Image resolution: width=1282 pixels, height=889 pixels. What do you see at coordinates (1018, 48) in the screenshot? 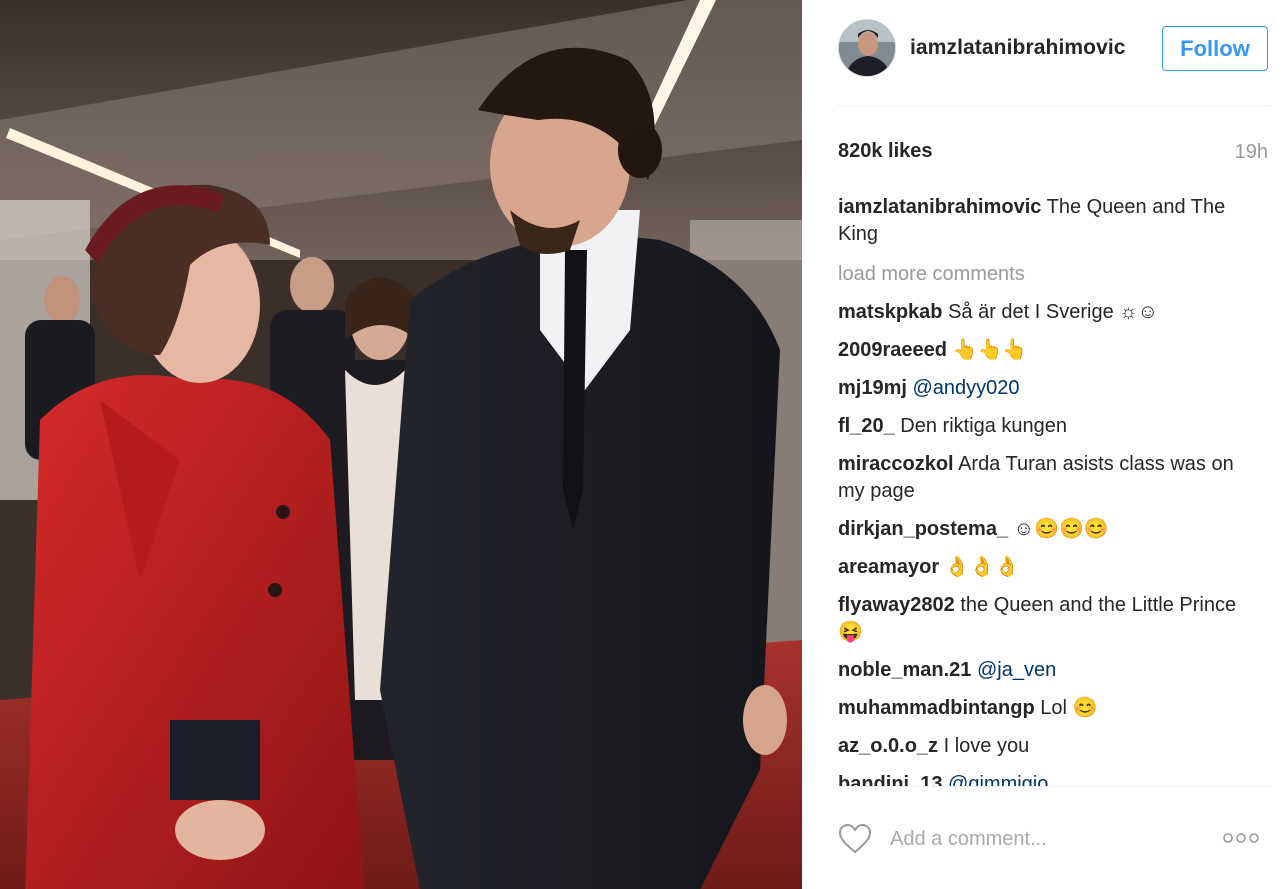
I see `post-username: iamzlatanibrahimovic` at bounding box center [1018, 48].